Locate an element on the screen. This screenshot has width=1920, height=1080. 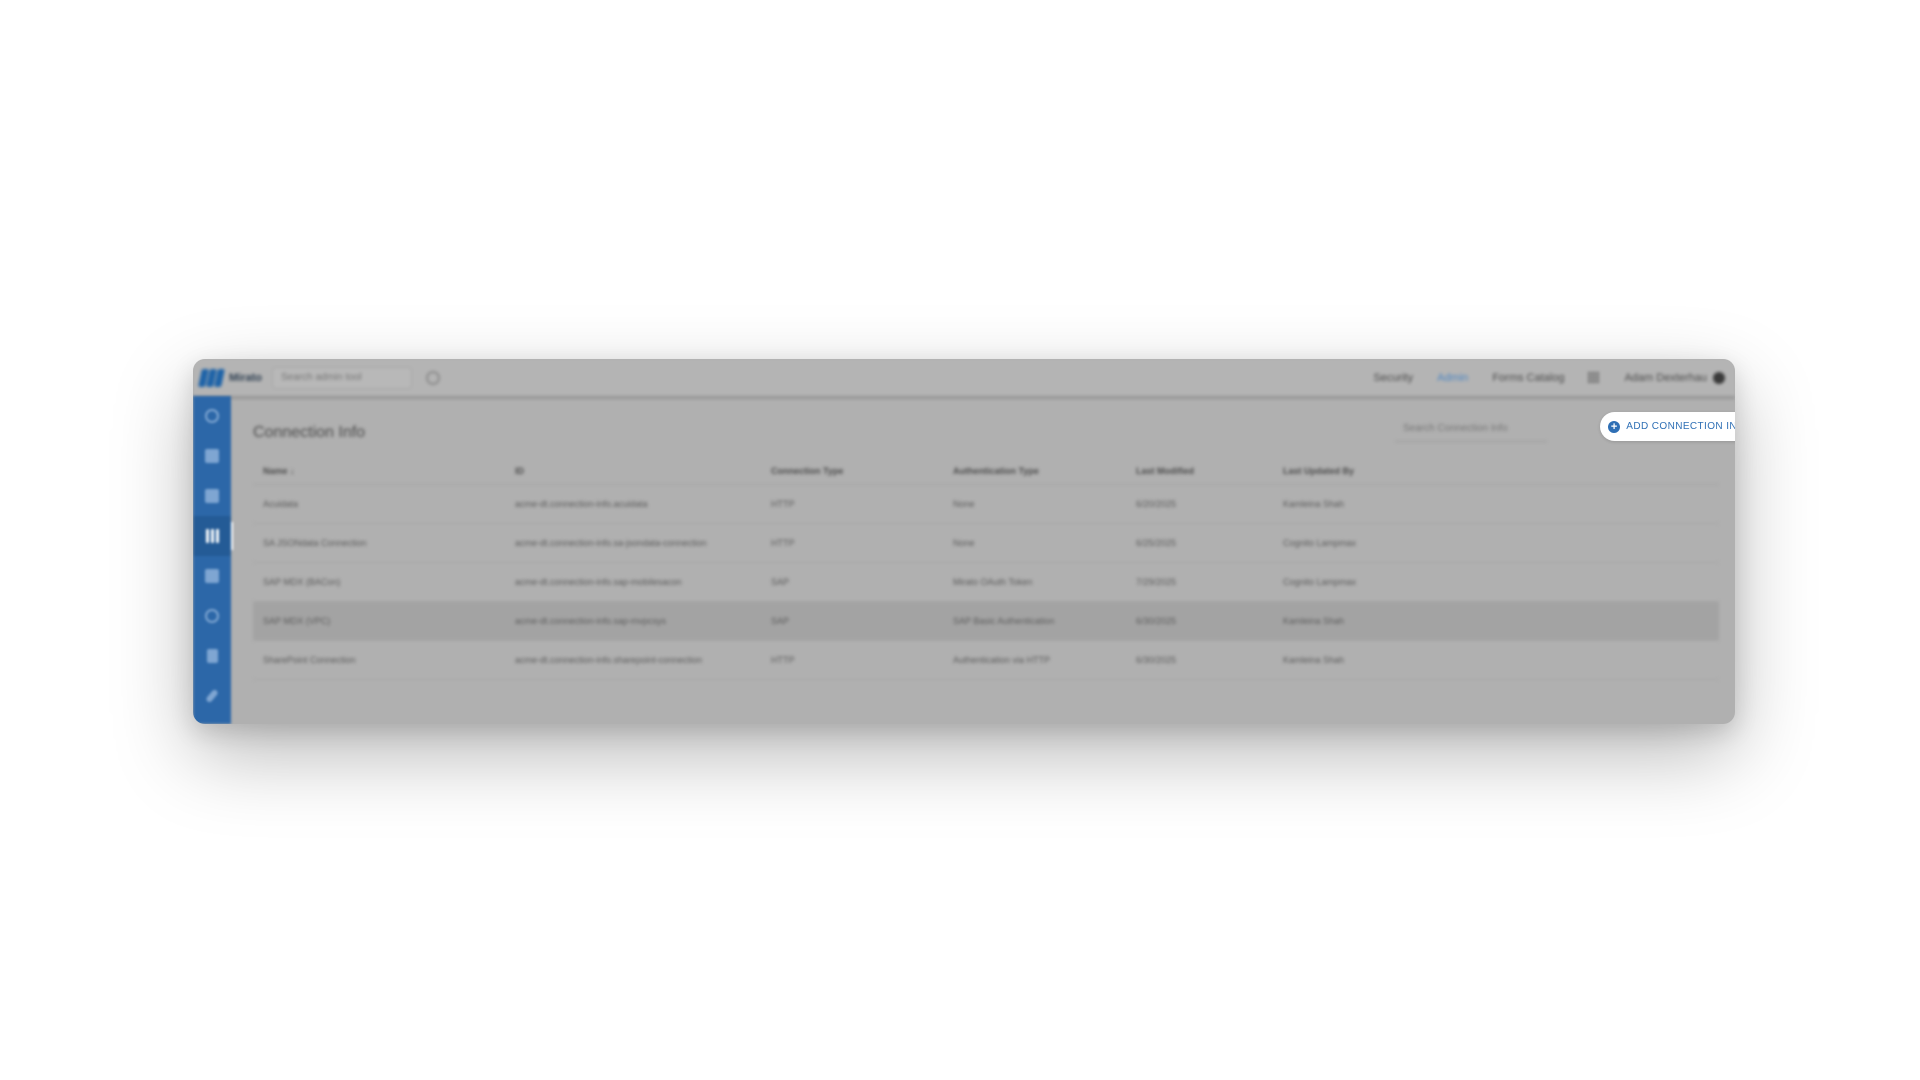
sidebar-item-attachment is located at coordinates (212, 696).